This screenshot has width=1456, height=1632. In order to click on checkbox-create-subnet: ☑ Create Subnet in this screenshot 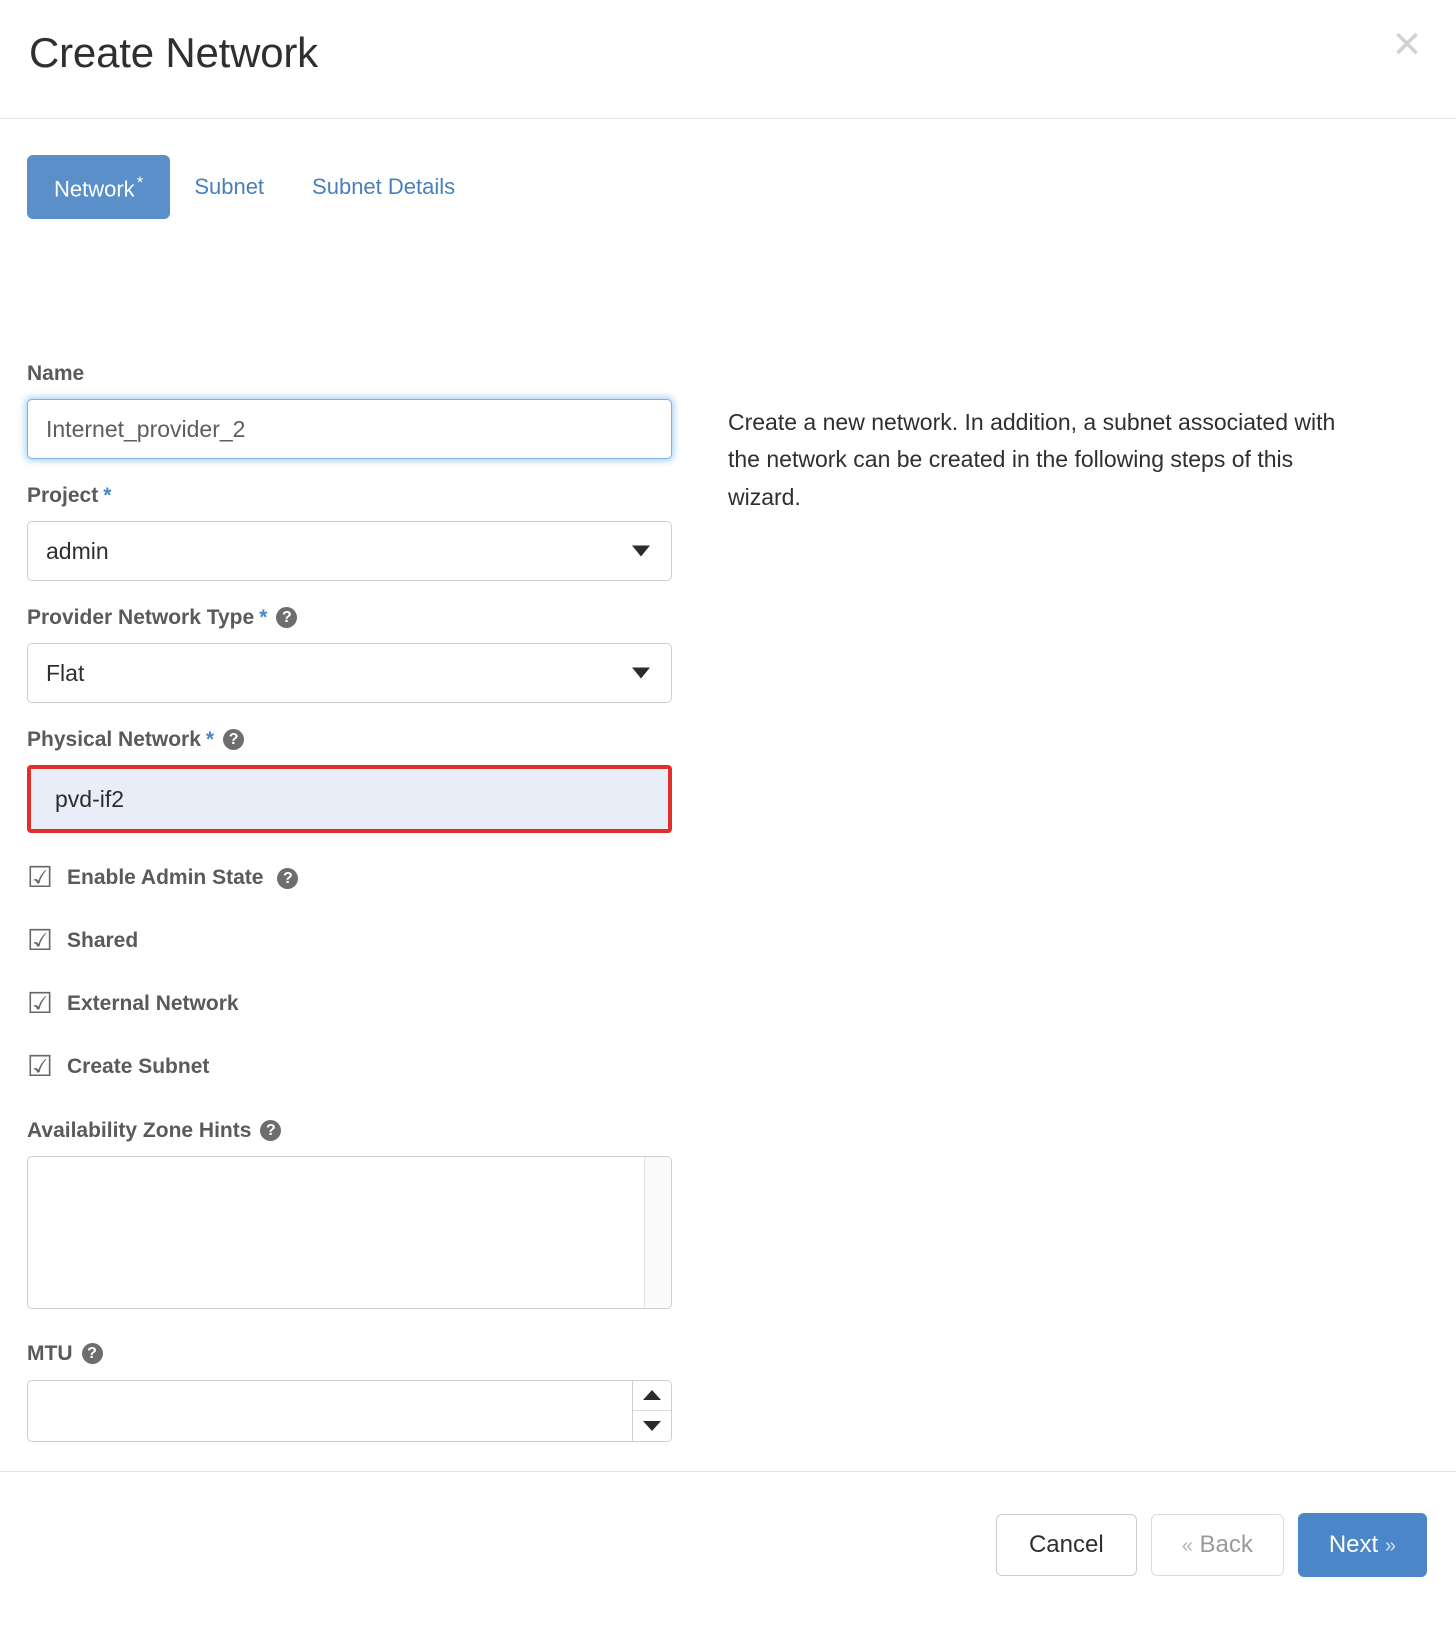, I will do `click(349, 1066)`.